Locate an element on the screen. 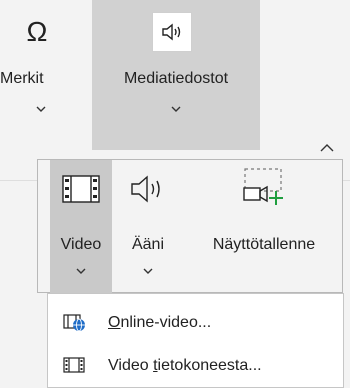 The width and height of the screenshot is (350, 388). online-video-icon is located at coordinates (74, 323).